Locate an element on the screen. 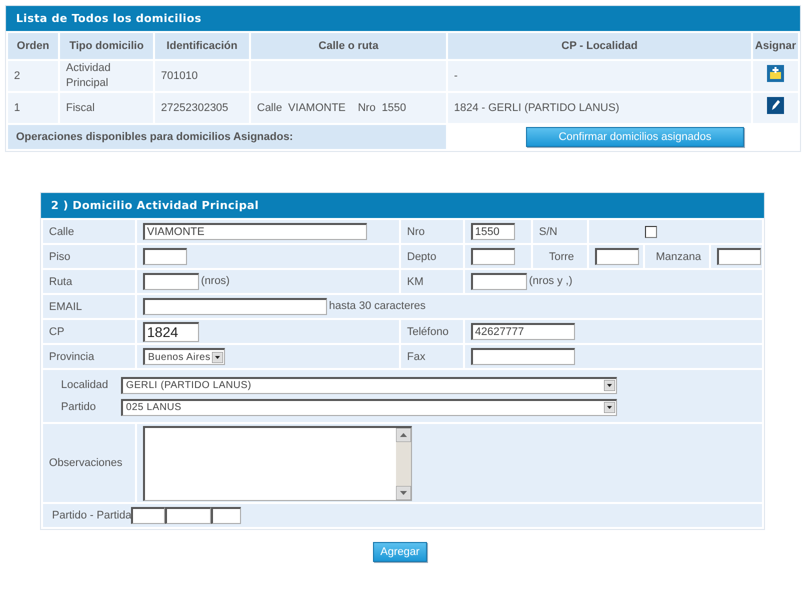  folder-add-icon is located at coordinates (775, 73).